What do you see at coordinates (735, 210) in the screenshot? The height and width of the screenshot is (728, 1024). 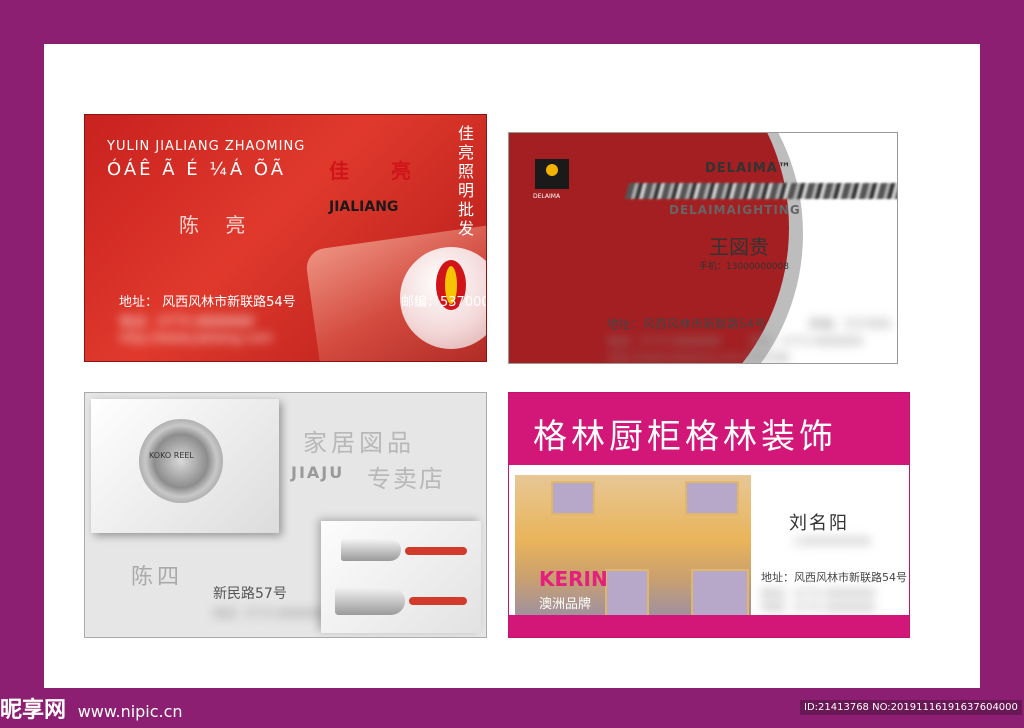 I see `brand-subtitle: DELAIMAIGHTING` at bounding box center [735, 210].